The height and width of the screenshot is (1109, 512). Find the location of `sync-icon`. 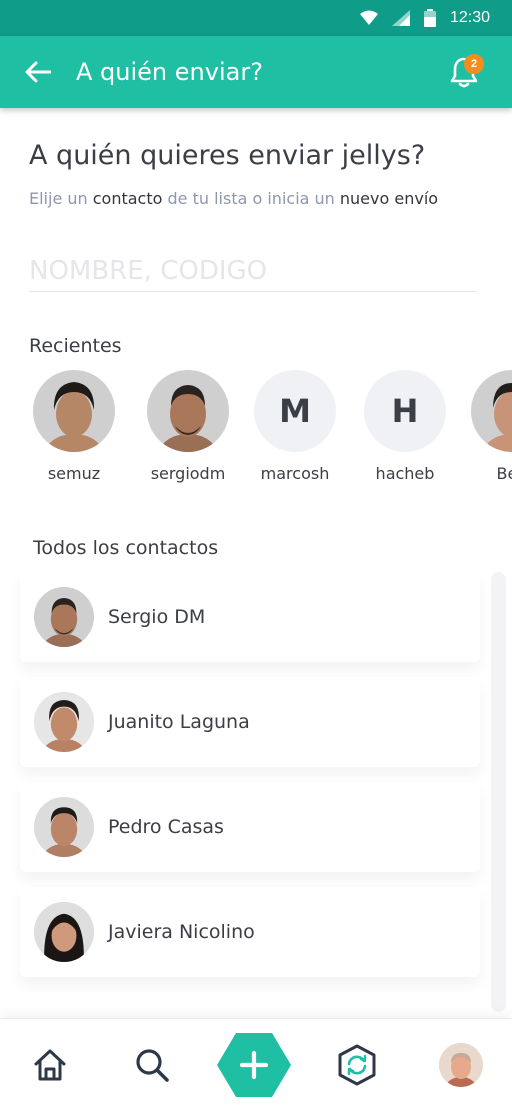

sync-icon is located at coordinates (357, 1064).